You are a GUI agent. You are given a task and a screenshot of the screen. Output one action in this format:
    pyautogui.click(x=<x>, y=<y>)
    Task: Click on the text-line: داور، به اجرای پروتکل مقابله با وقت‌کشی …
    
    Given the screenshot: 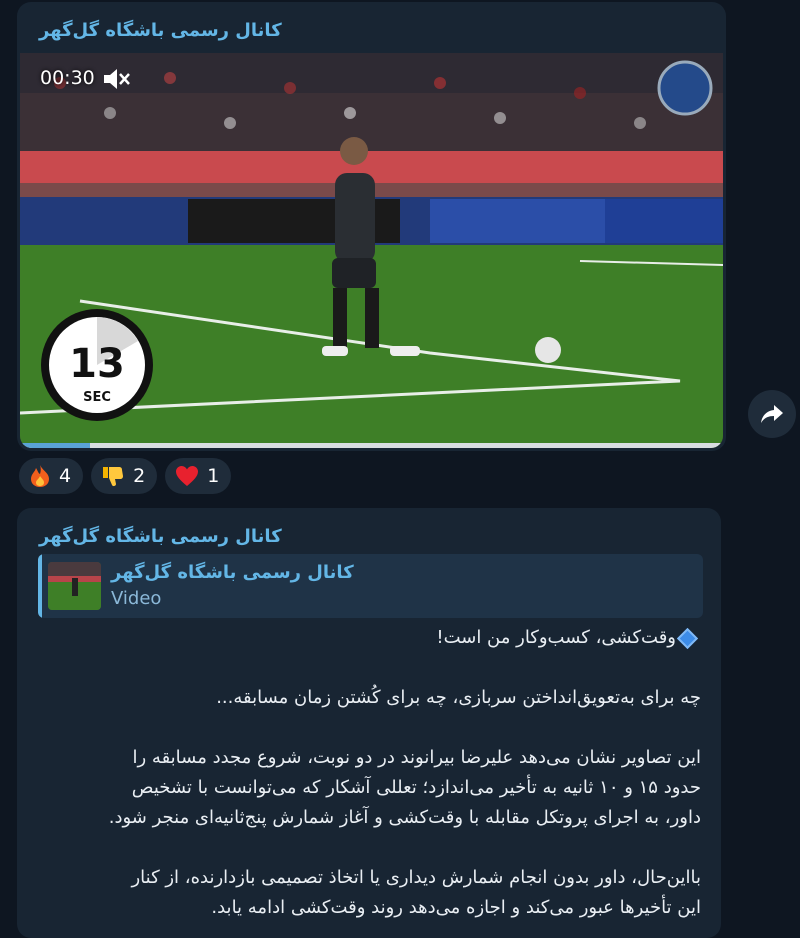 What is the action you would take?
    pyautogui.click(x=404, y=817)
    